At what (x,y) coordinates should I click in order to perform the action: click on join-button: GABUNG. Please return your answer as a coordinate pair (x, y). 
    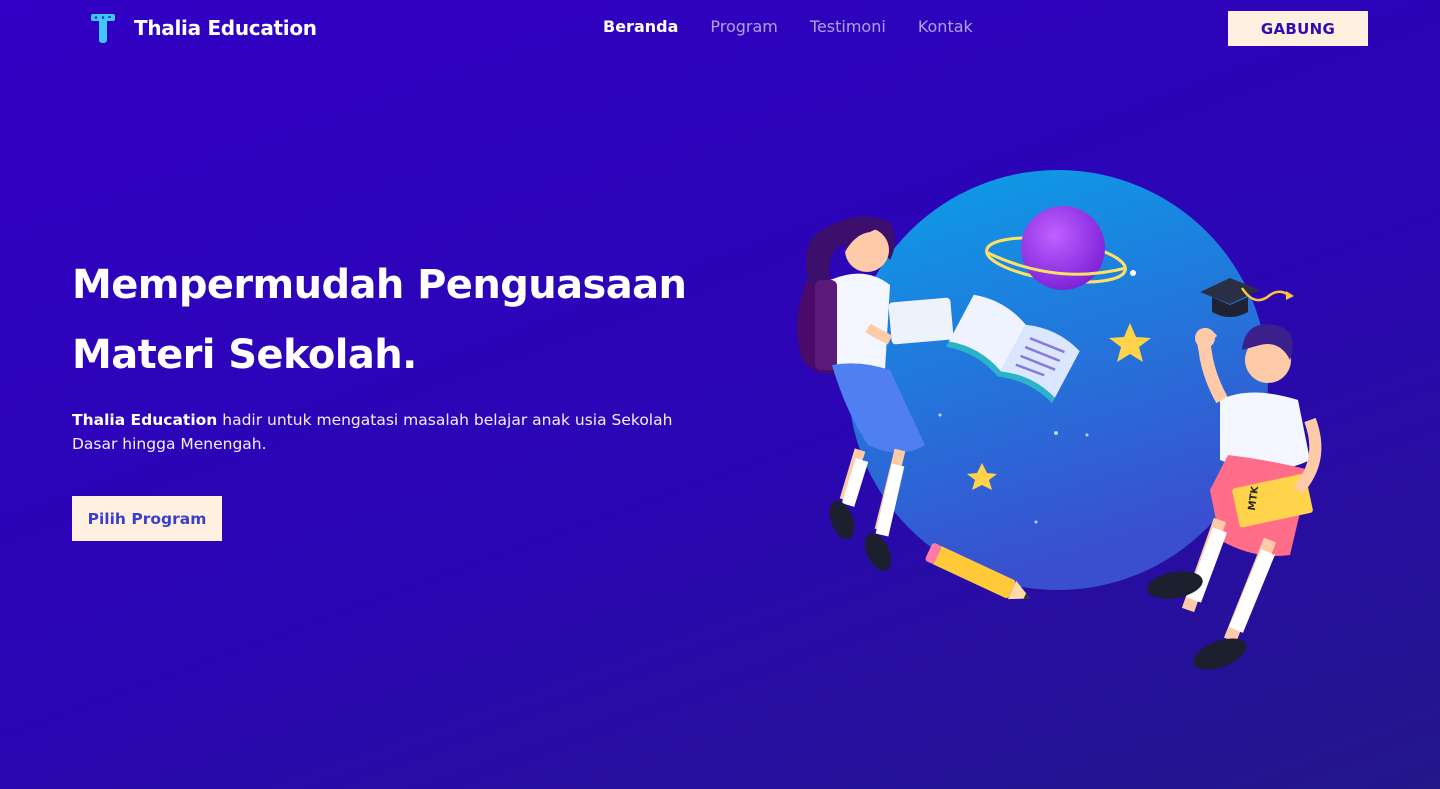
    Looking at the image, I should click on (1298, 28).